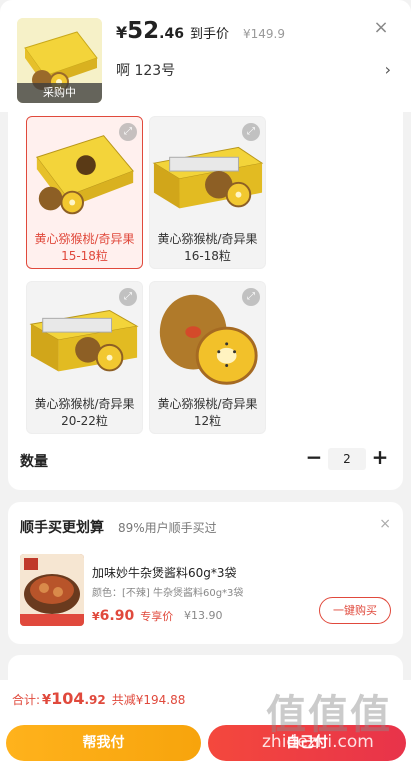  Describe the element at coordinates (207, 357) in the screenshot. I see `option-12: ⤢ 黄心猕猴桃/奇异果 12粒` at that location.